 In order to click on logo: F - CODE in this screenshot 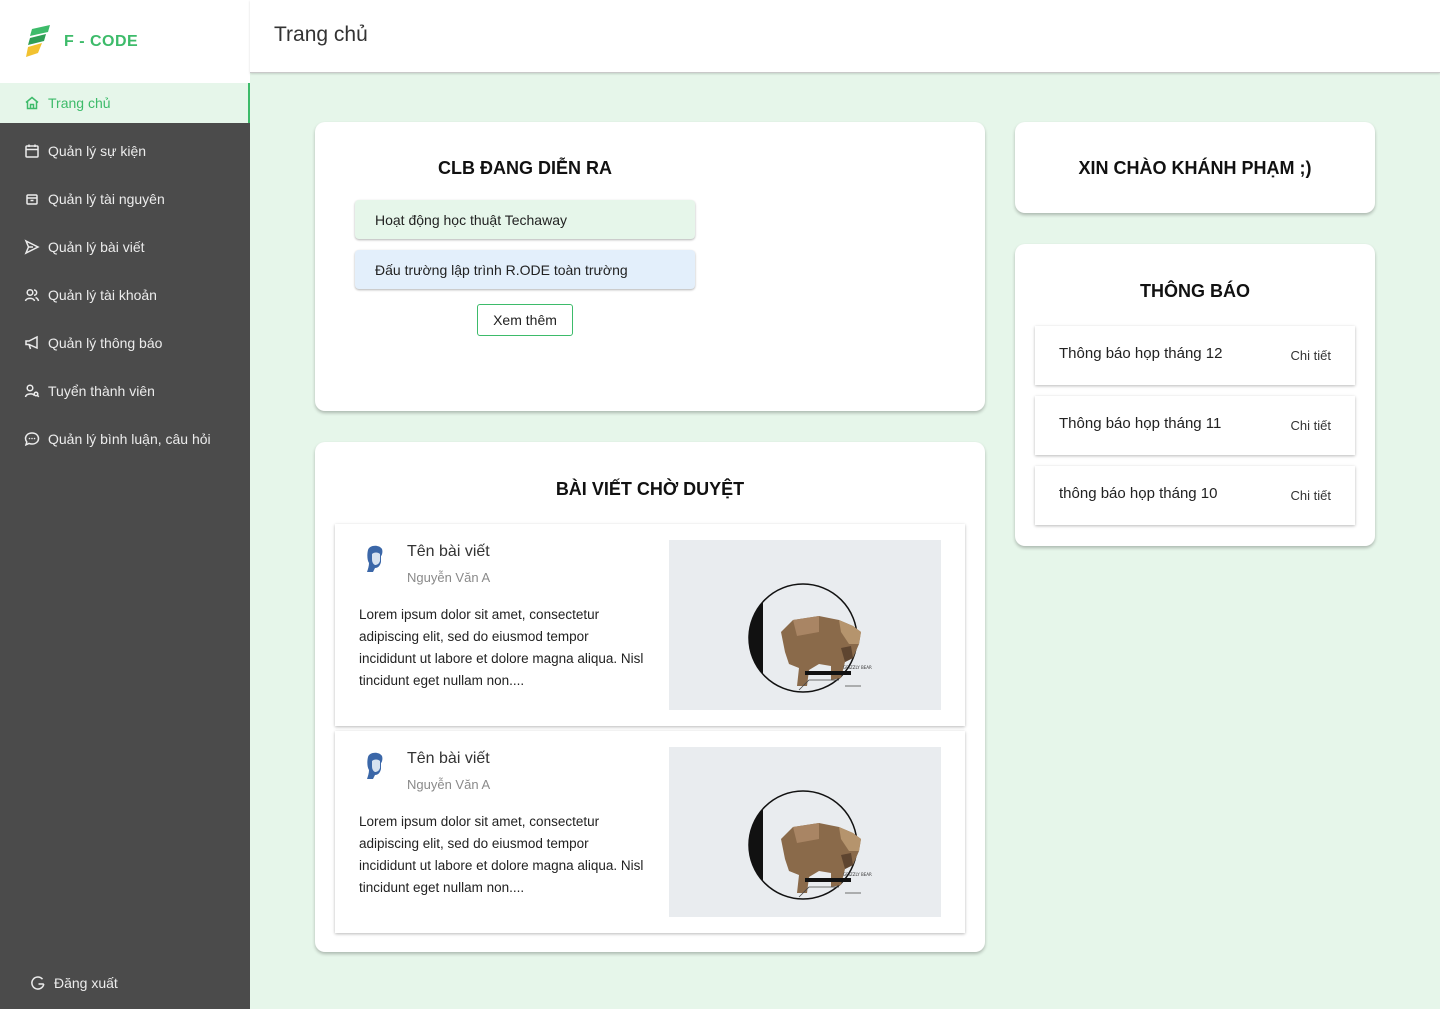, I will do `click(125, 41)`.